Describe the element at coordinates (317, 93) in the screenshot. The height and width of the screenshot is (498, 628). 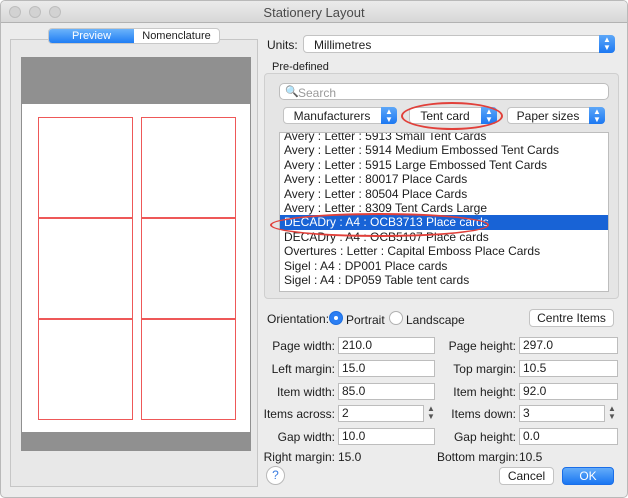
I see `search-placeholder: Search` at that location.